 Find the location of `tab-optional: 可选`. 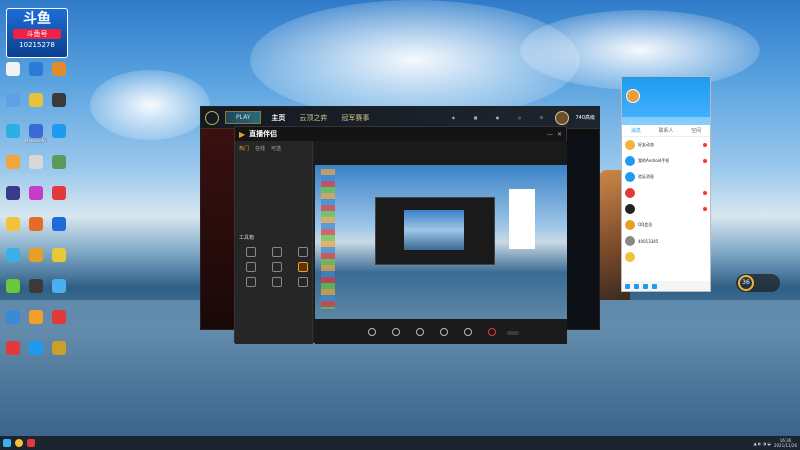

tab-optional: 可选 is located at coordinates (276, 148).